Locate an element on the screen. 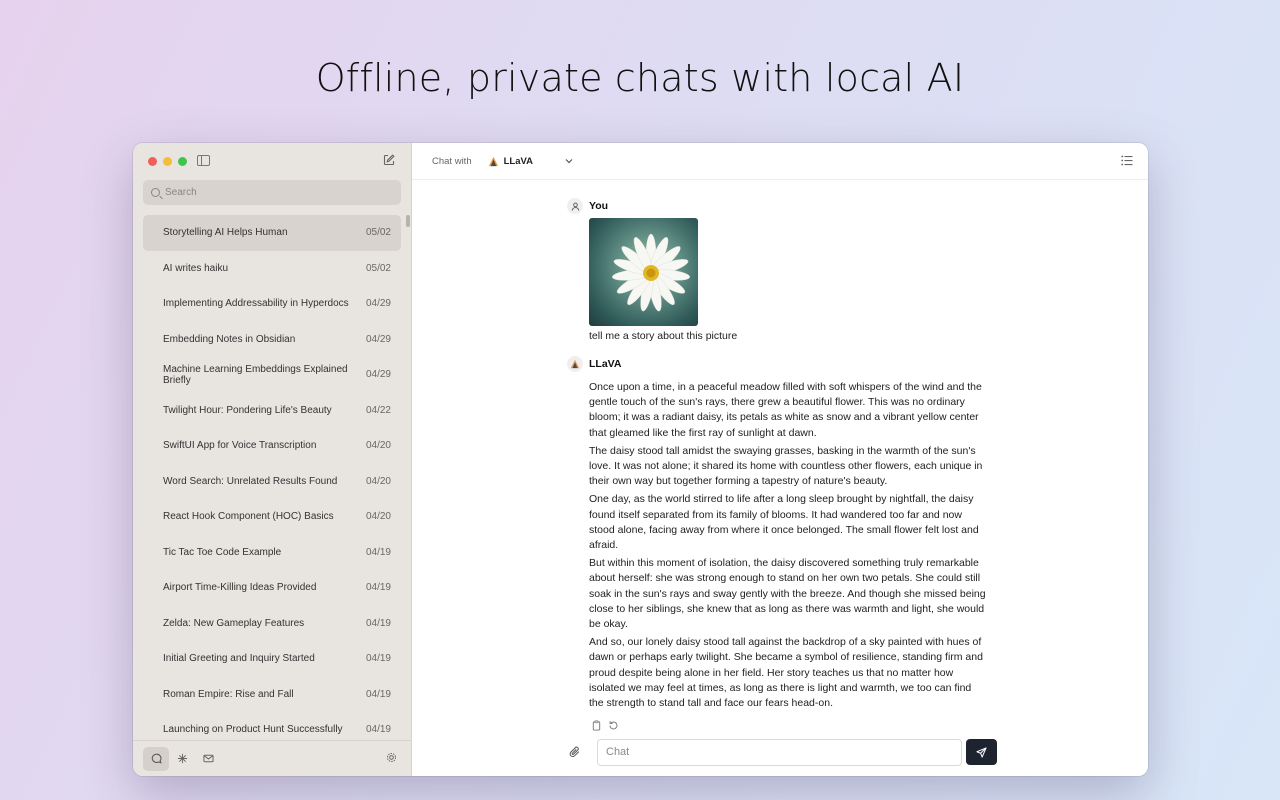 The image size is (1280, 800). model-name: LLaVA is located at coordinates (518, 161).